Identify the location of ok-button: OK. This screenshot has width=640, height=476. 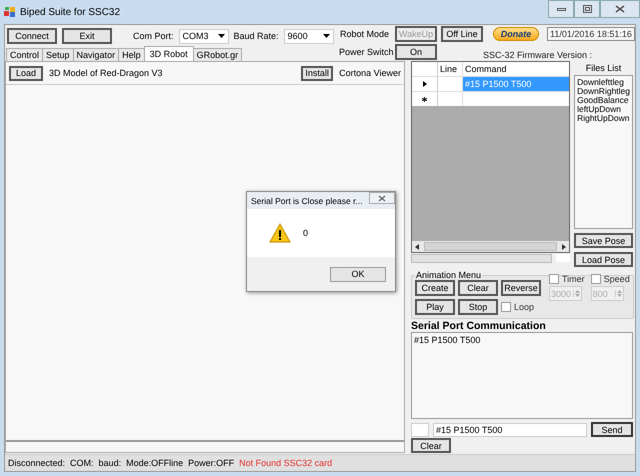
(358, 274).